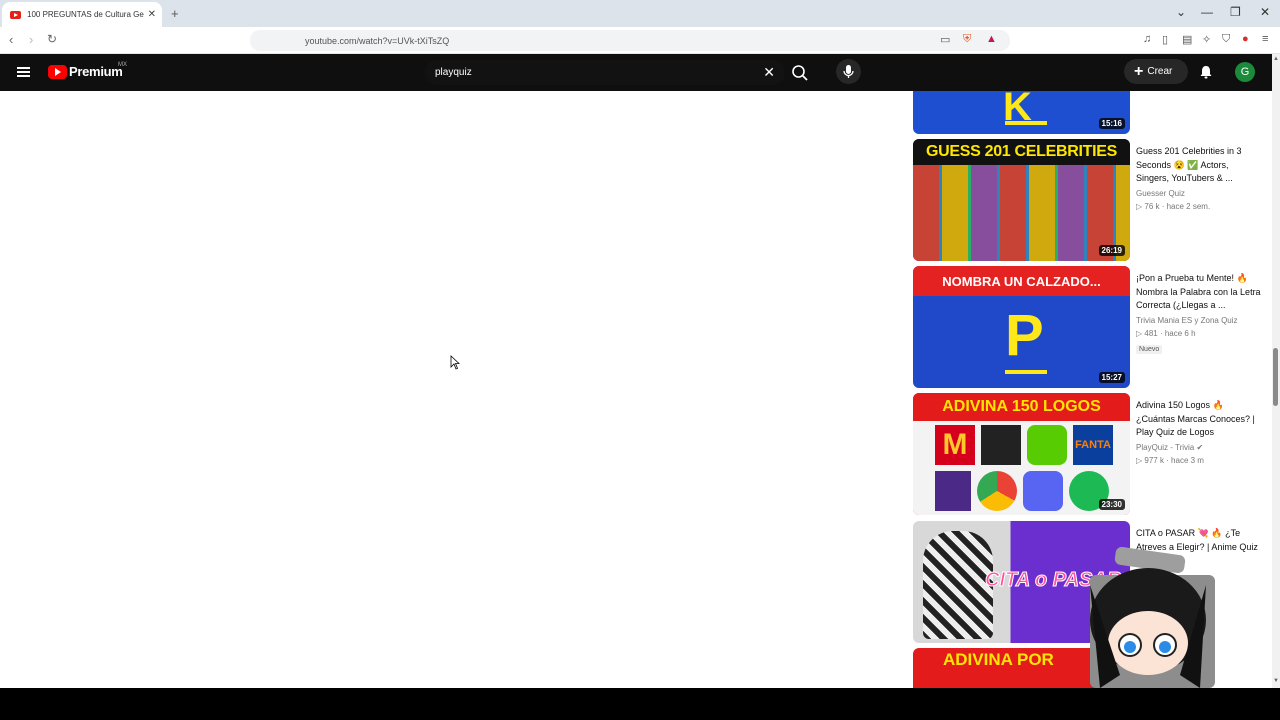 The image size is (1280, 720). What do you see at coordinates (958, 585) in the screenshot?
I see `anime-character-image` at bounding box center [958, 585].